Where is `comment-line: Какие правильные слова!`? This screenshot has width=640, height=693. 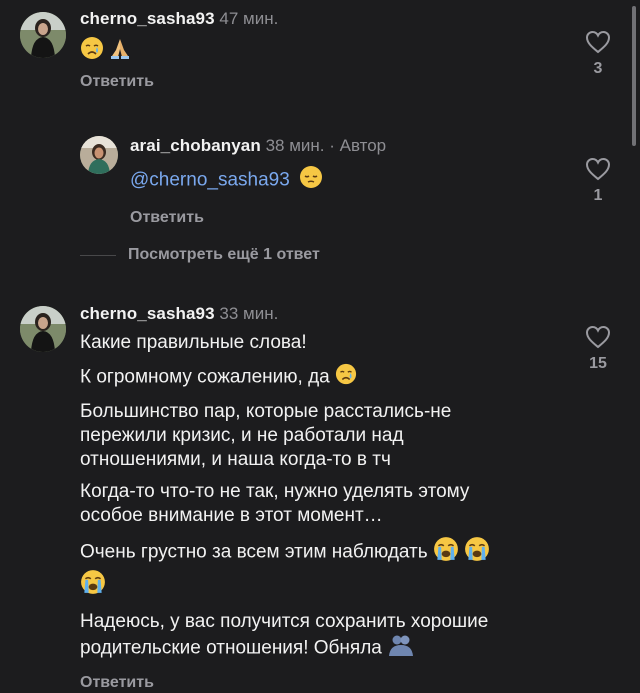
comment-line: Какие правильные слова! is located at coordinates (193, 342).